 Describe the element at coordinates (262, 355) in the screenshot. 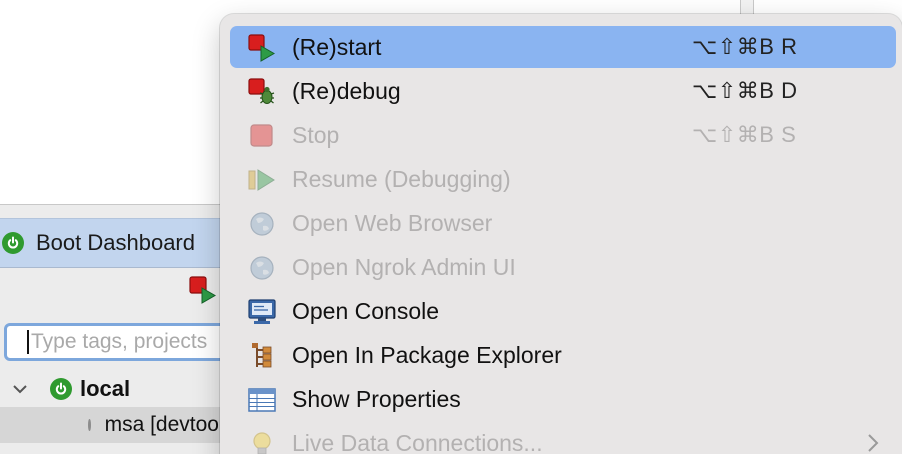

I see `package-explorer-icon` at that location.